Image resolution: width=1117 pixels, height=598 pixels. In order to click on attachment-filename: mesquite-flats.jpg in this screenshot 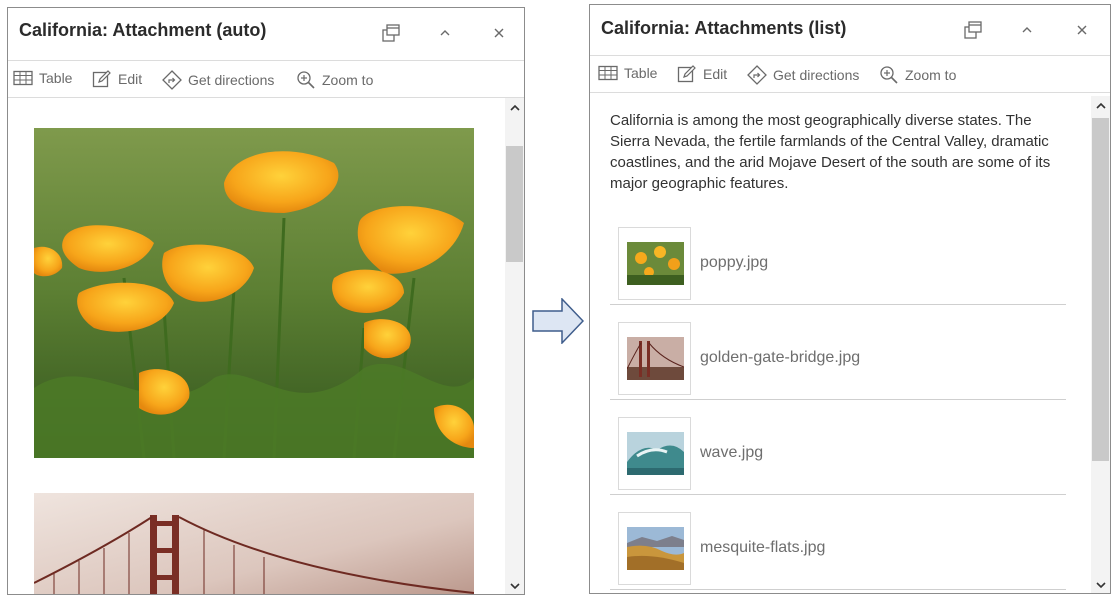, I will do `click(763, 547)`.